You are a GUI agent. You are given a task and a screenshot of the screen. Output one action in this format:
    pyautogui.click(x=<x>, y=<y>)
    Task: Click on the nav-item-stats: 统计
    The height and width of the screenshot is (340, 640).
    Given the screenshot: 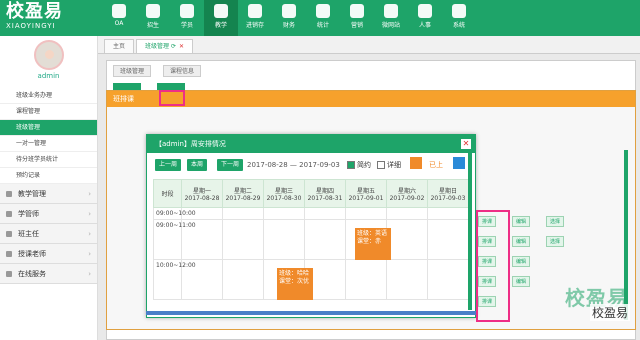 What is the action you would take?
    pyautogui.click(x=323, y=18)
    